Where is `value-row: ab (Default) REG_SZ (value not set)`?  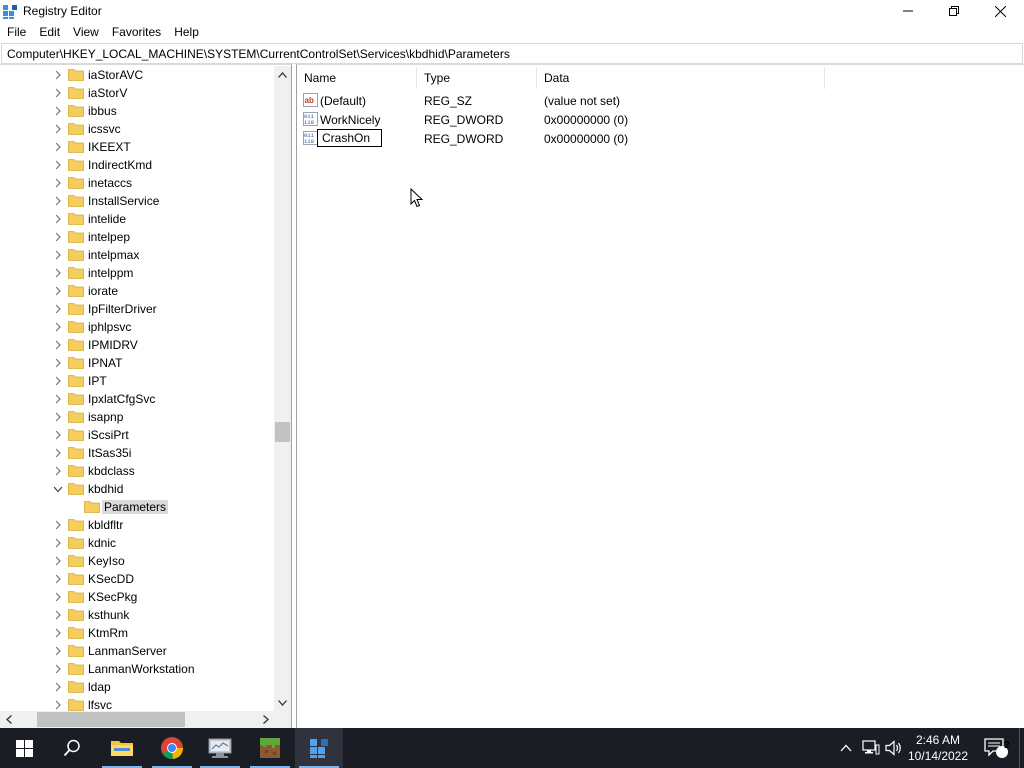 value-row: ab (Default) REG_SZ (value not set) is located at coordinates (562, 100).